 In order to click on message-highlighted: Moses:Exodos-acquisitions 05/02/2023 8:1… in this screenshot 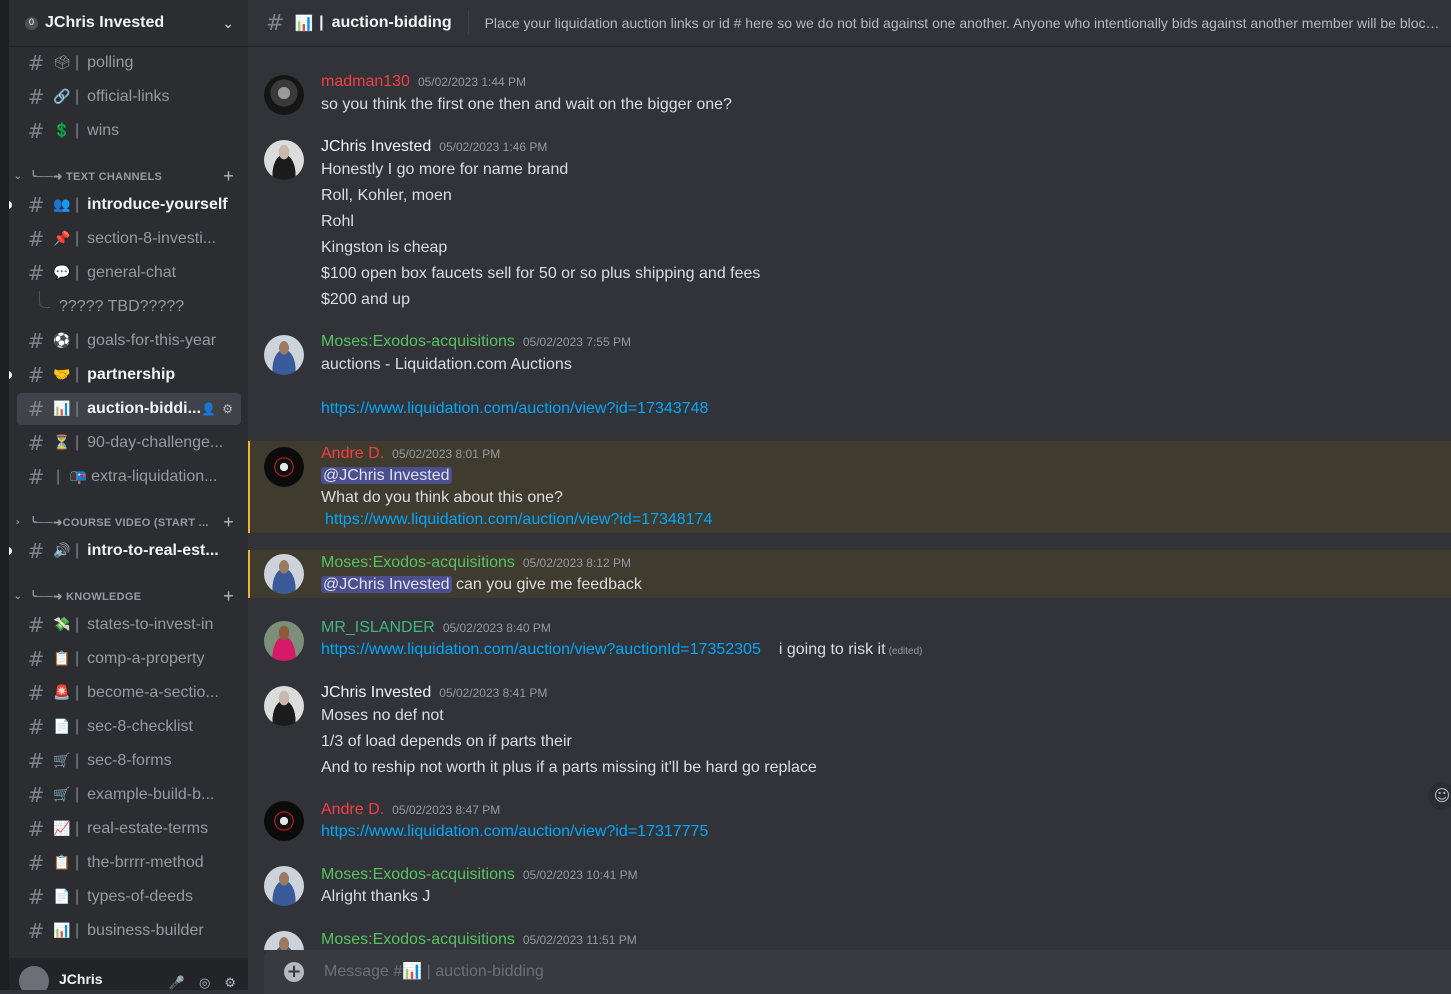, I will do `click(849, 574)`.